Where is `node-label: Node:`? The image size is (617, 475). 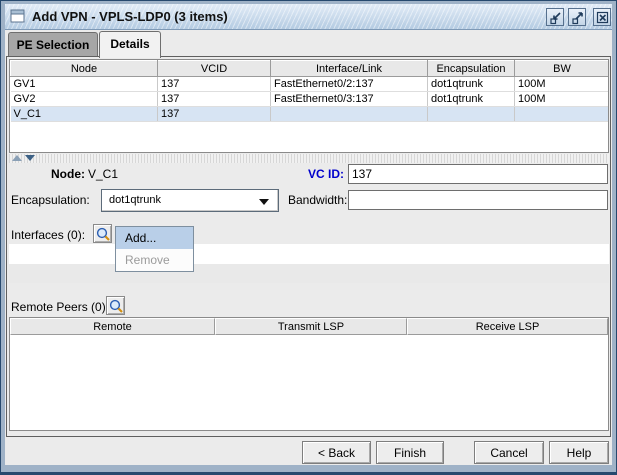 node-label: Node: is located at coordinates (68, 174).